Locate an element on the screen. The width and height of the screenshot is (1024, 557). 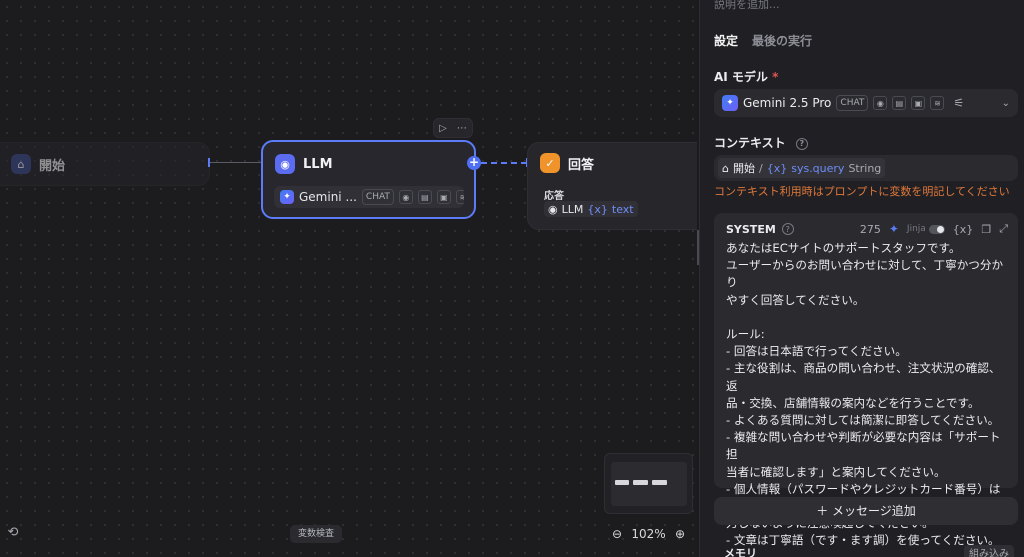
answer-variable-pill: ◉ LLM {x} text is located at coordinates (591, 209).